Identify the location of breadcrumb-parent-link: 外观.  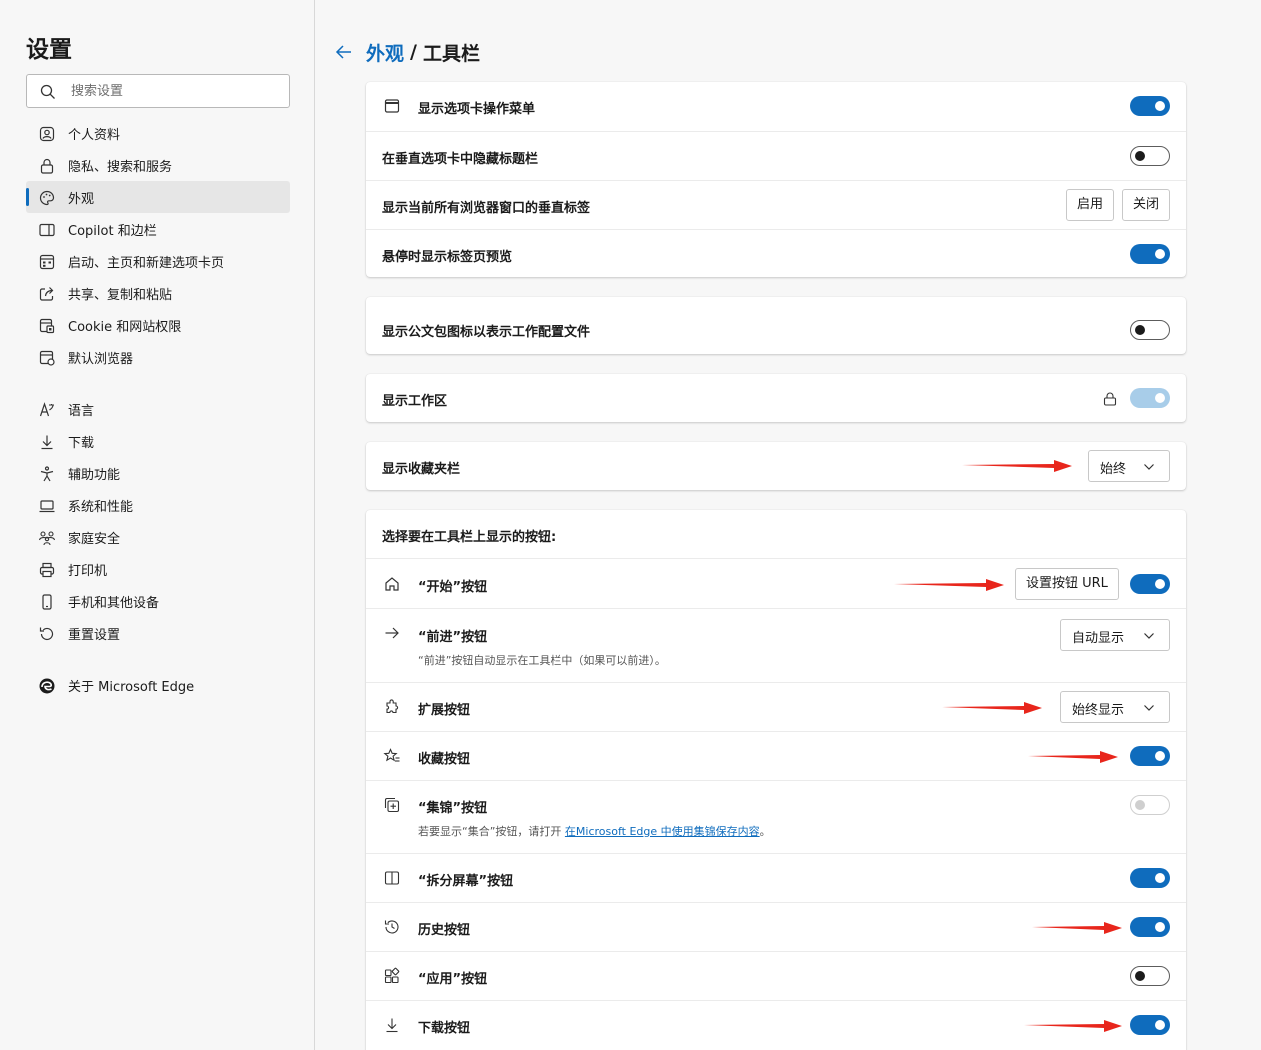
(385, 52).